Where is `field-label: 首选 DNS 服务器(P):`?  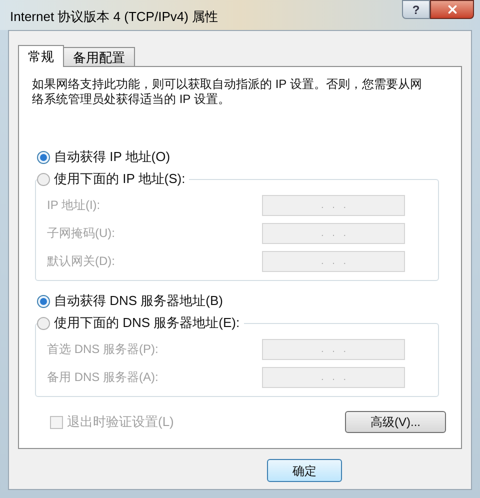 field-label: 首选 DNS 服务器(P): is located at coordinates (103, 349).